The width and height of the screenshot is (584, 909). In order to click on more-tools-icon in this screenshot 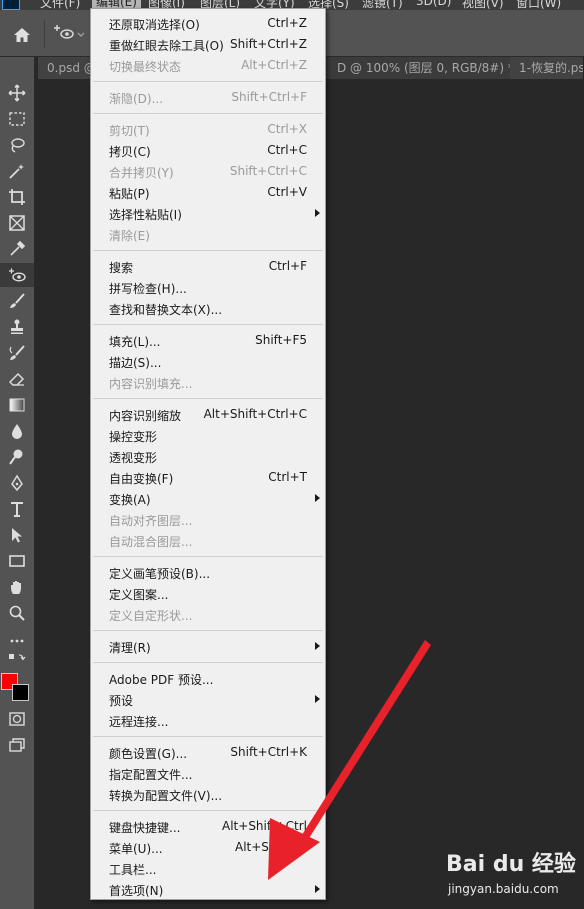, I will do `click(17, 641)`.